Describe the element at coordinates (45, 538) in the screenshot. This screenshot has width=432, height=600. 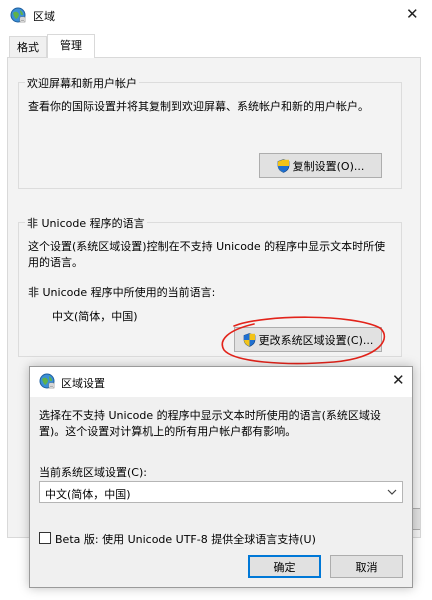
I see `beta-utf8-checkbox` at that location.